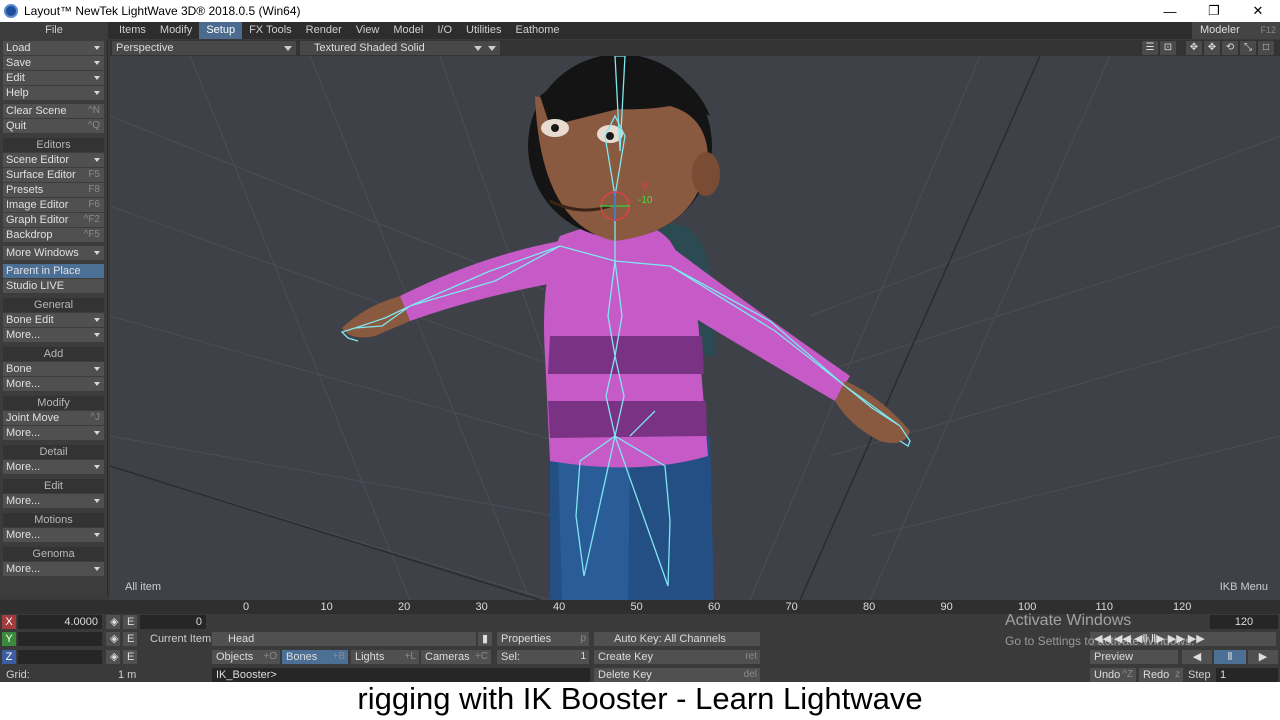 The image size is (1280, 720). Describe the element at coordinates (53, 220) in the screenshot. I see `graph-editor-button: Graph Editor ^F2` at that location.